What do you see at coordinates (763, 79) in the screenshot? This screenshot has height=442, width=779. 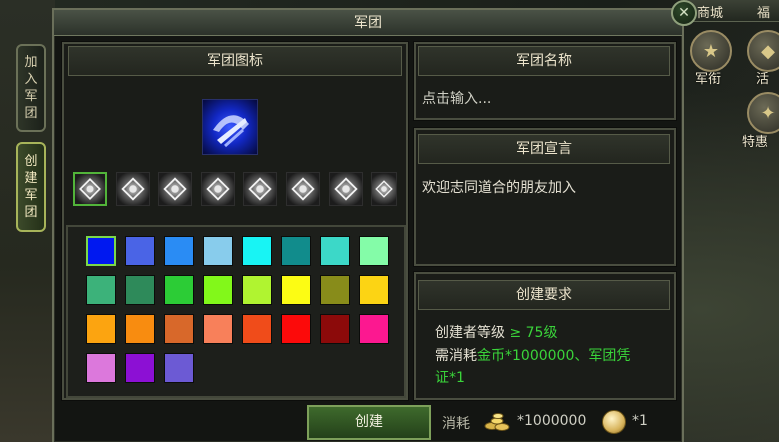 I see `activity-label: 活` at bounding box center [763, 79].